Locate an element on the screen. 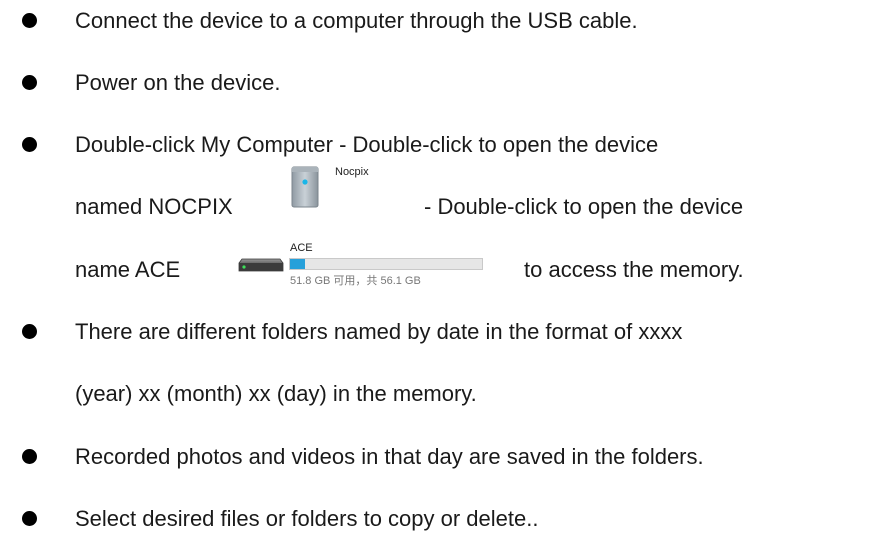 This screenshot has width=885, height=534. drive-usage-bar is located at coordinates (386, 264).